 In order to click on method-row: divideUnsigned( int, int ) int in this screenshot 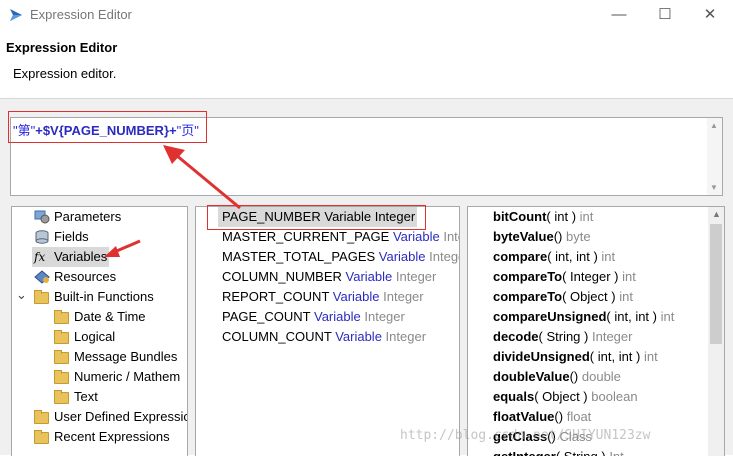, I will do `click(575, 357)`.